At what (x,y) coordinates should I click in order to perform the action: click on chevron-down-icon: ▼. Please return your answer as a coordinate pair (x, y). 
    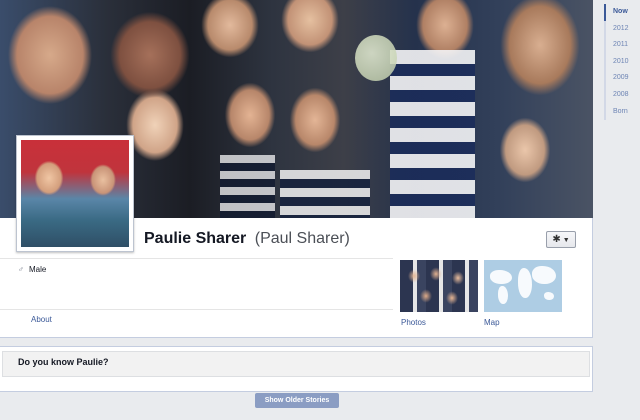
    Looking at the image, I should click on (566, 240).